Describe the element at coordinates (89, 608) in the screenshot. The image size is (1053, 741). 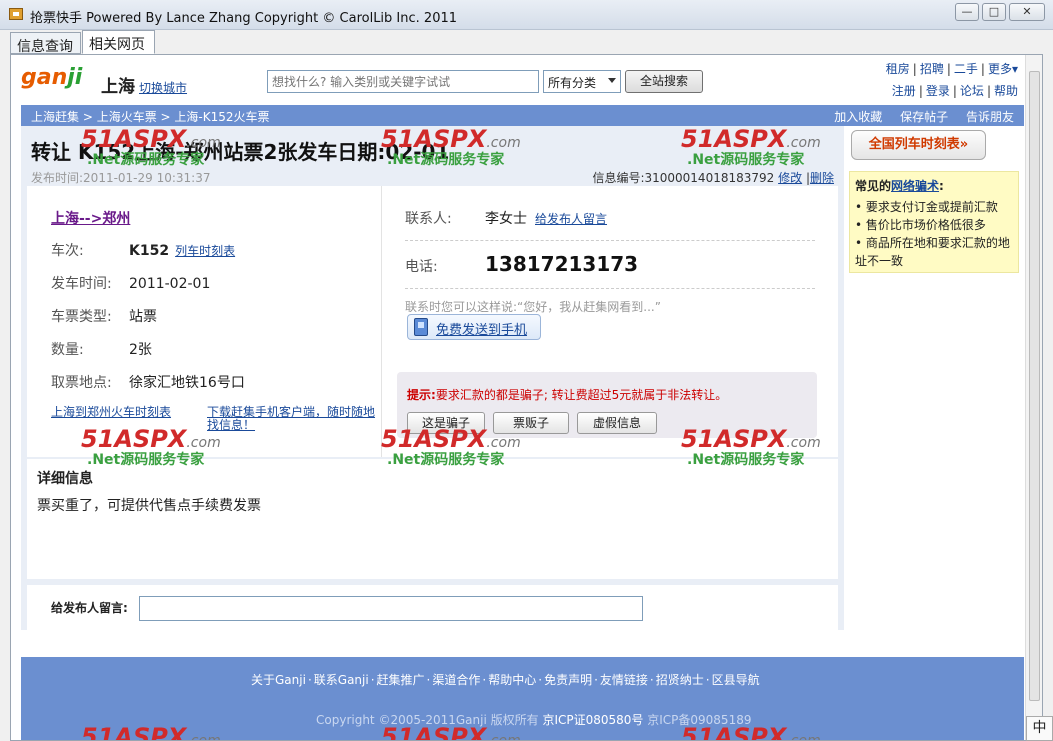
I see `message-label: 给发布人留言:` at that location.